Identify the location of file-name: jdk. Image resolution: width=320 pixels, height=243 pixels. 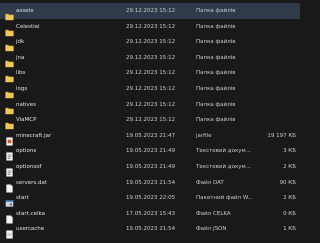
(20, 42).